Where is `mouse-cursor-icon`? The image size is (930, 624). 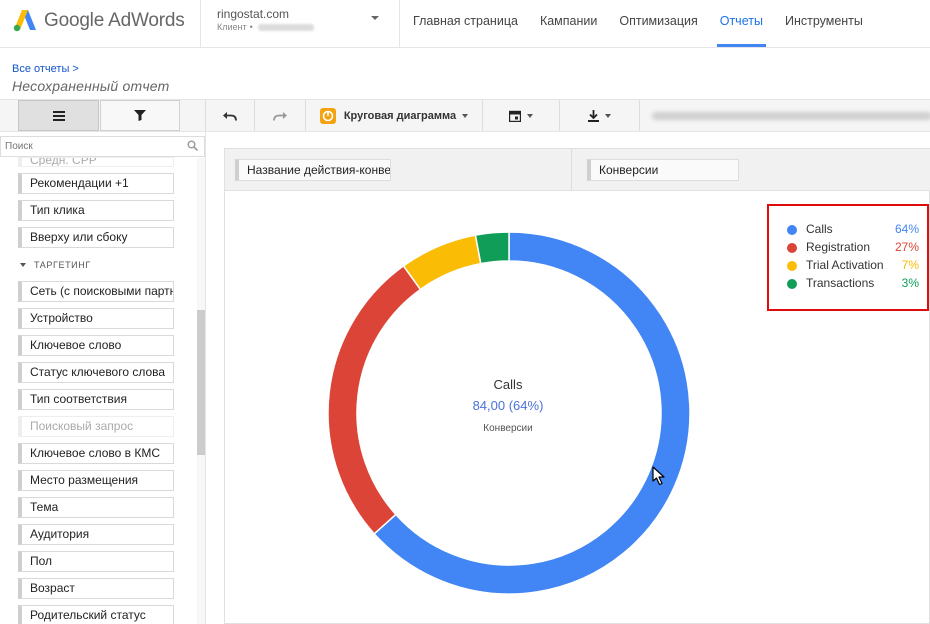
mouse-cursor-icon is located at coordinates (658, 476).